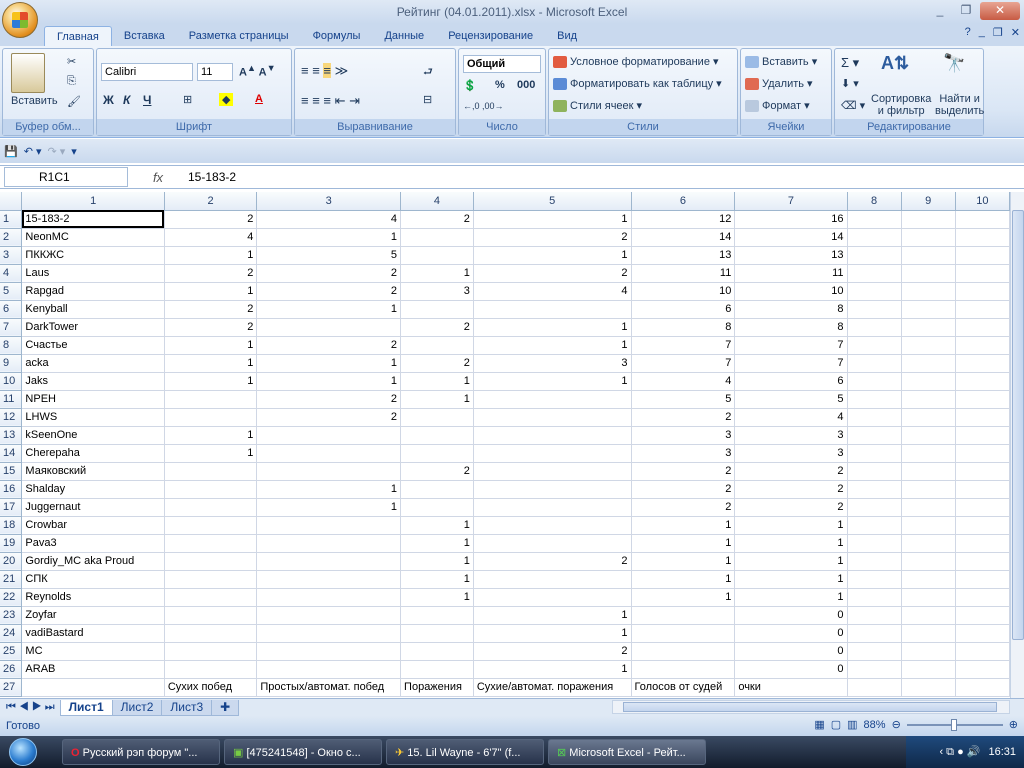 The image size is (1024, 768). I want to click on autosum-icon: Σ ▾, so click(850, 63).